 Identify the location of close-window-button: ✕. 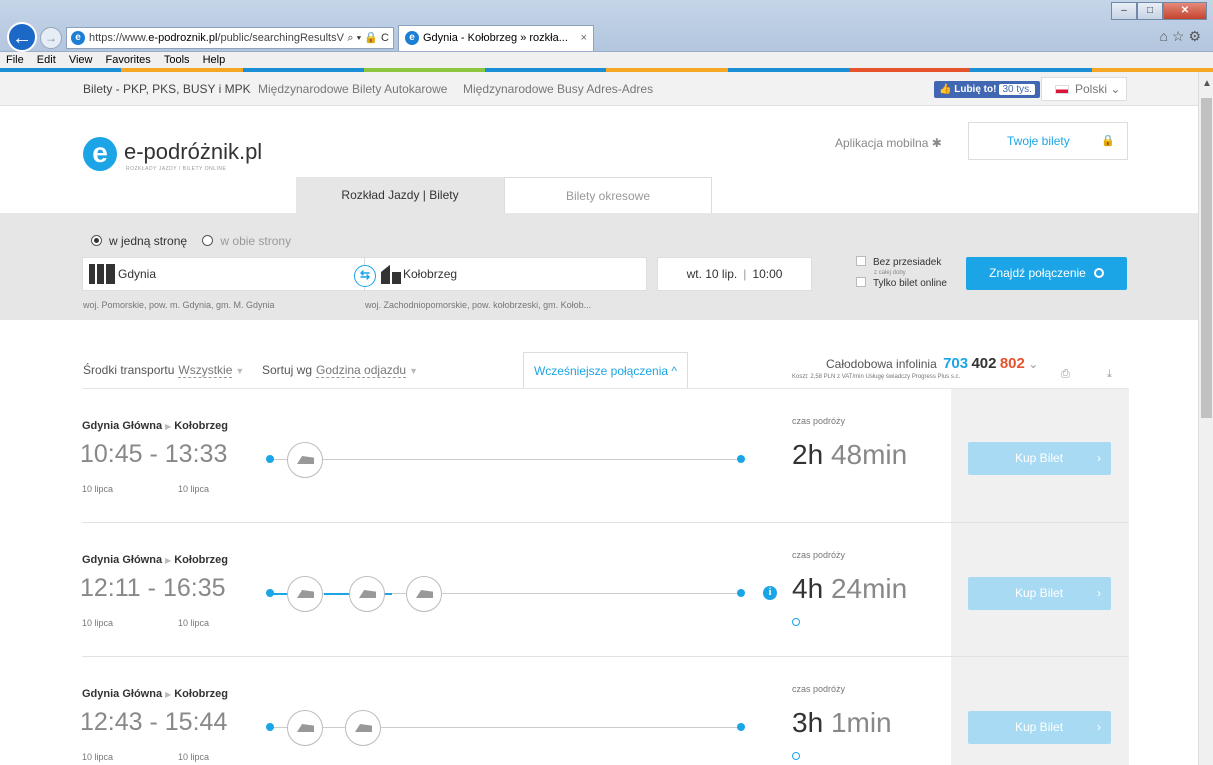
(1185, 11).